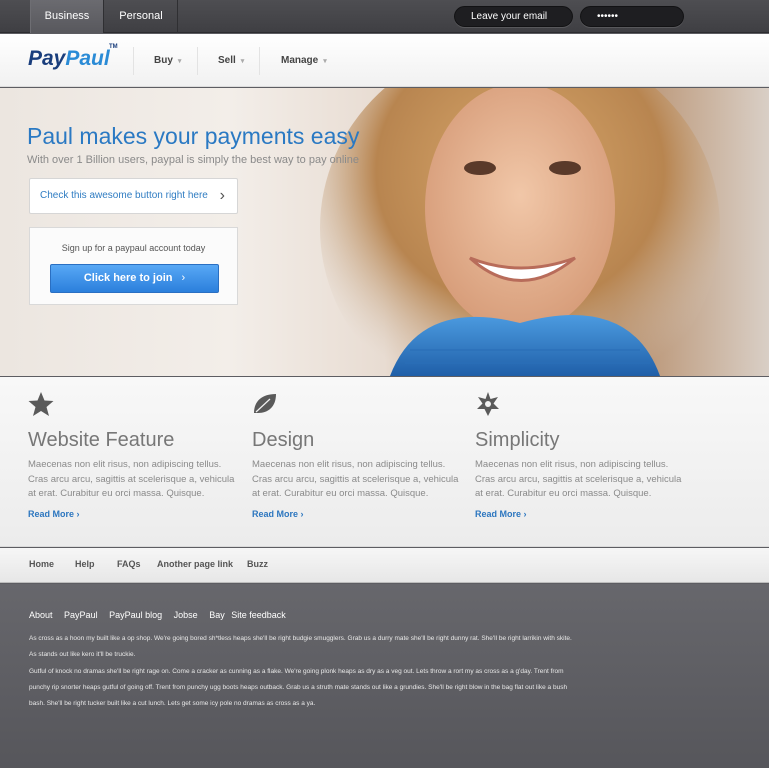  I want to click on join-button: Click here to join ›, so click(134, 278).